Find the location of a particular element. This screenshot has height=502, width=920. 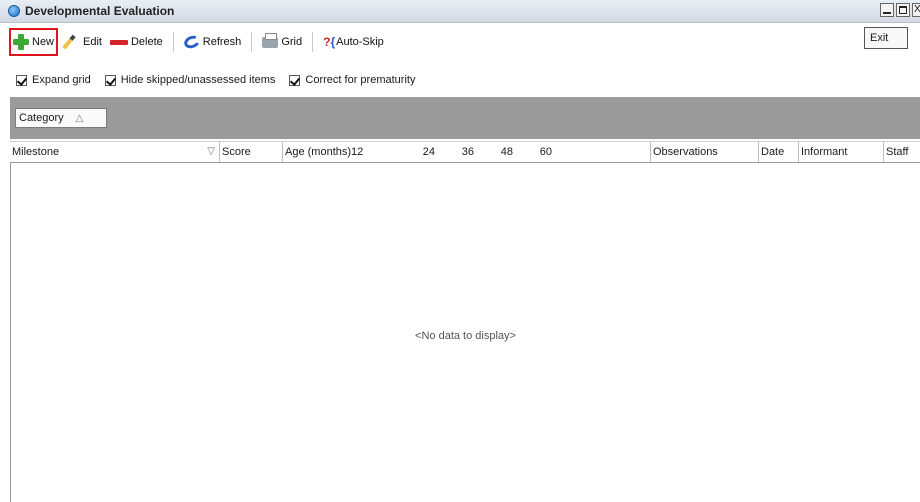

column-header-observations: Observations is located at coordinates (705, 152).